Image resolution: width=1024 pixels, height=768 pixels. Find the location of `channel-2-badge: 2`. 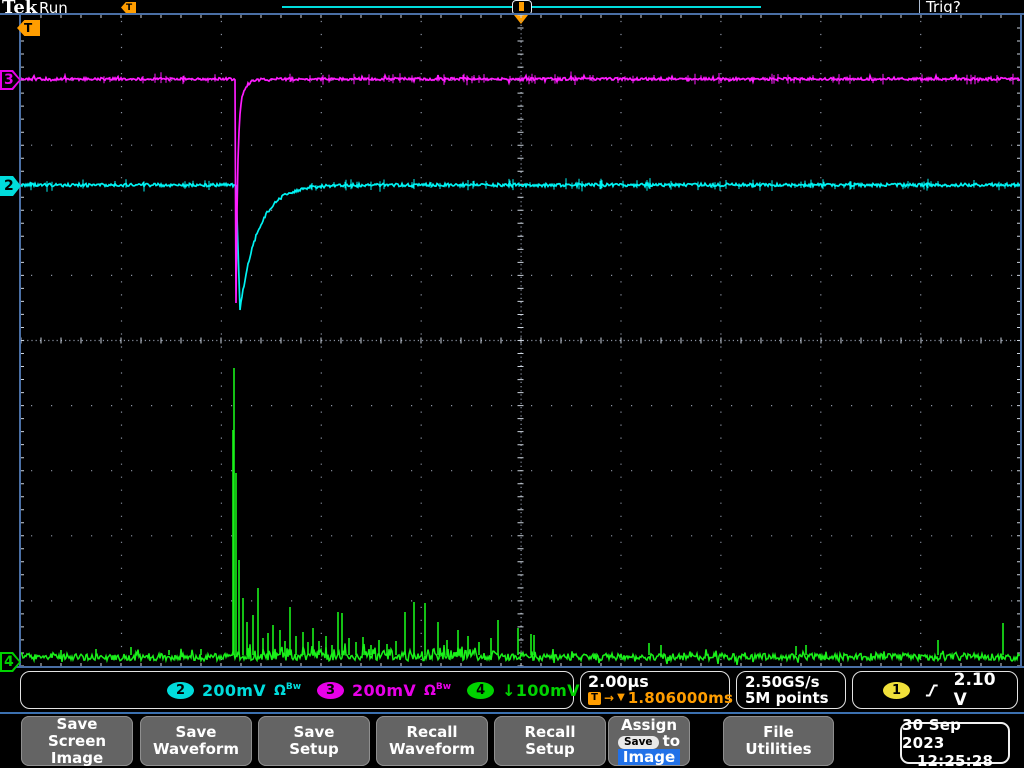

channel-2-badge: 2 is located at coordinates (180, 690).